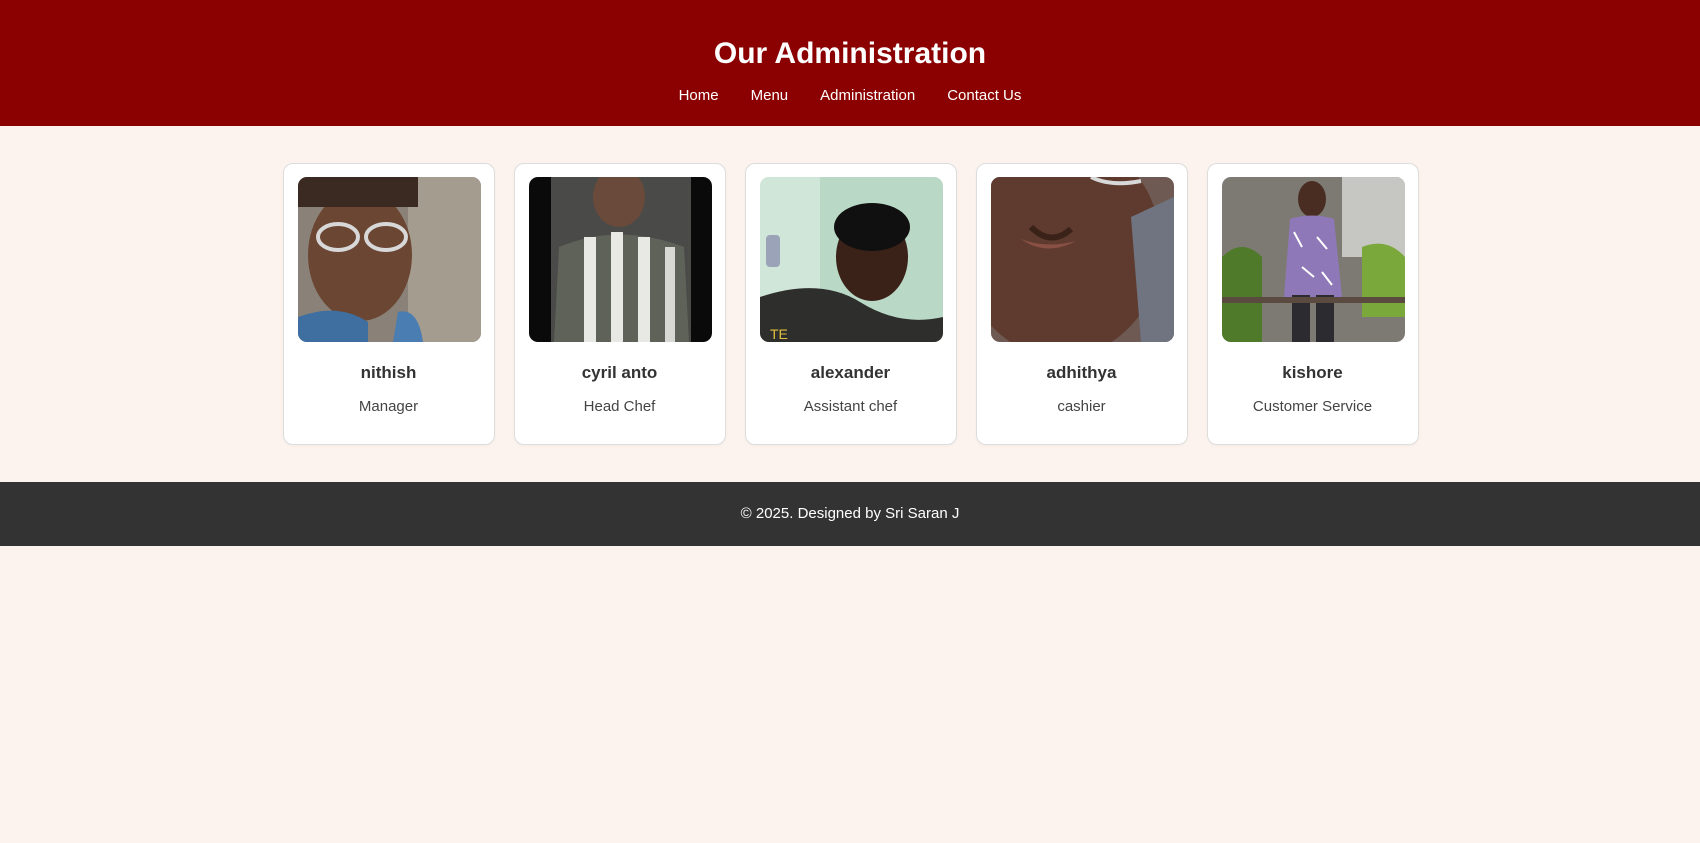 The width and height of the screenshot is (1700, 843). I want to click on staff-role: Manager, so click(388, 406).